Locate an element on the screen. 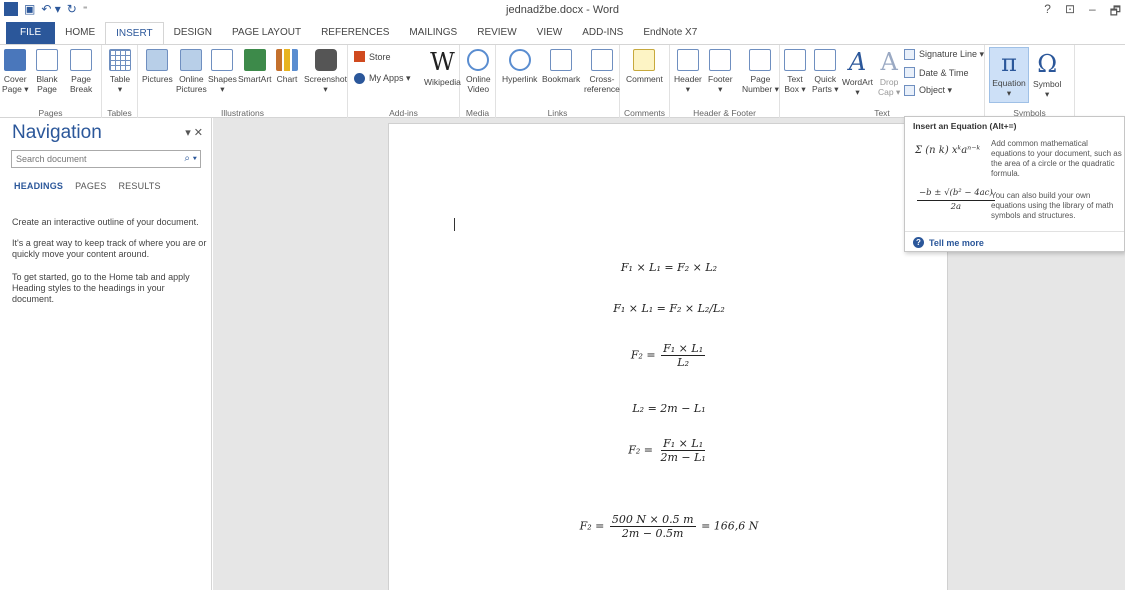 Image resolution: width=1125 pixels, height=590 pixels. header-button: Header ▾ is located at coordinates (688, 71).